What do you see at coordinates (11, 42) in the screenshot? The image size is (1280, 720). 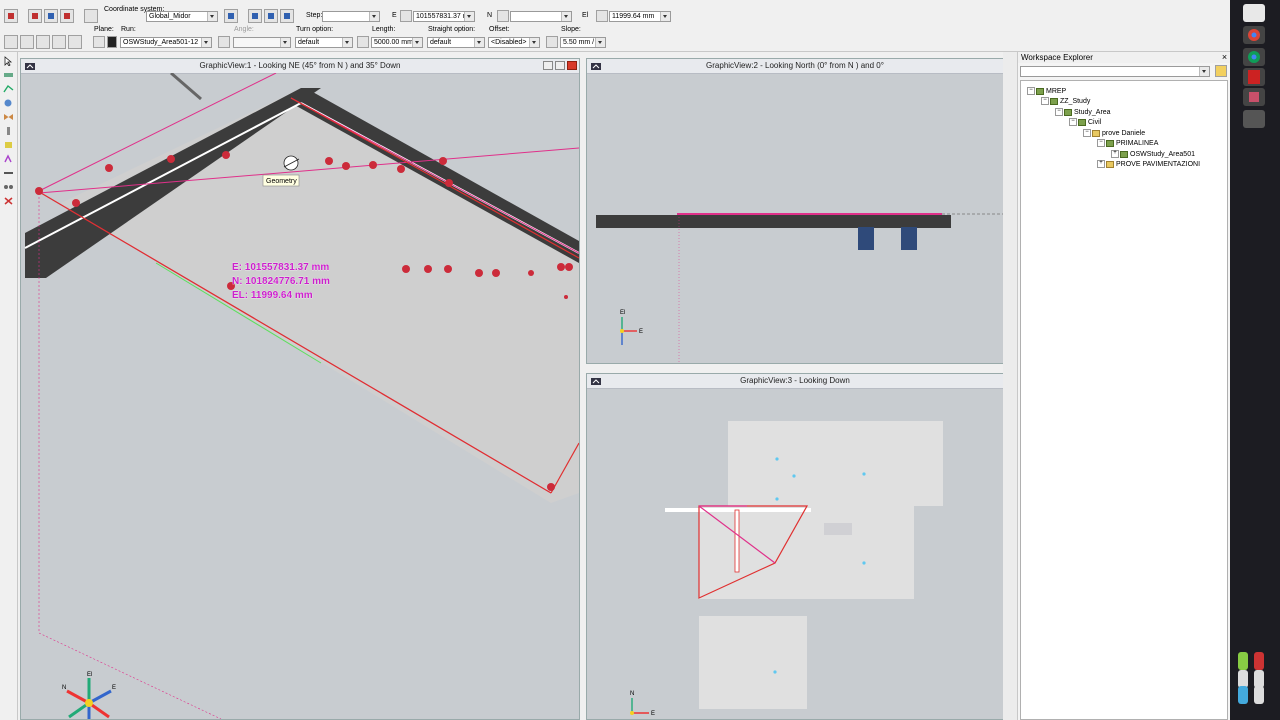 I see `route-tool-icon` at bounding box center [11, 42].